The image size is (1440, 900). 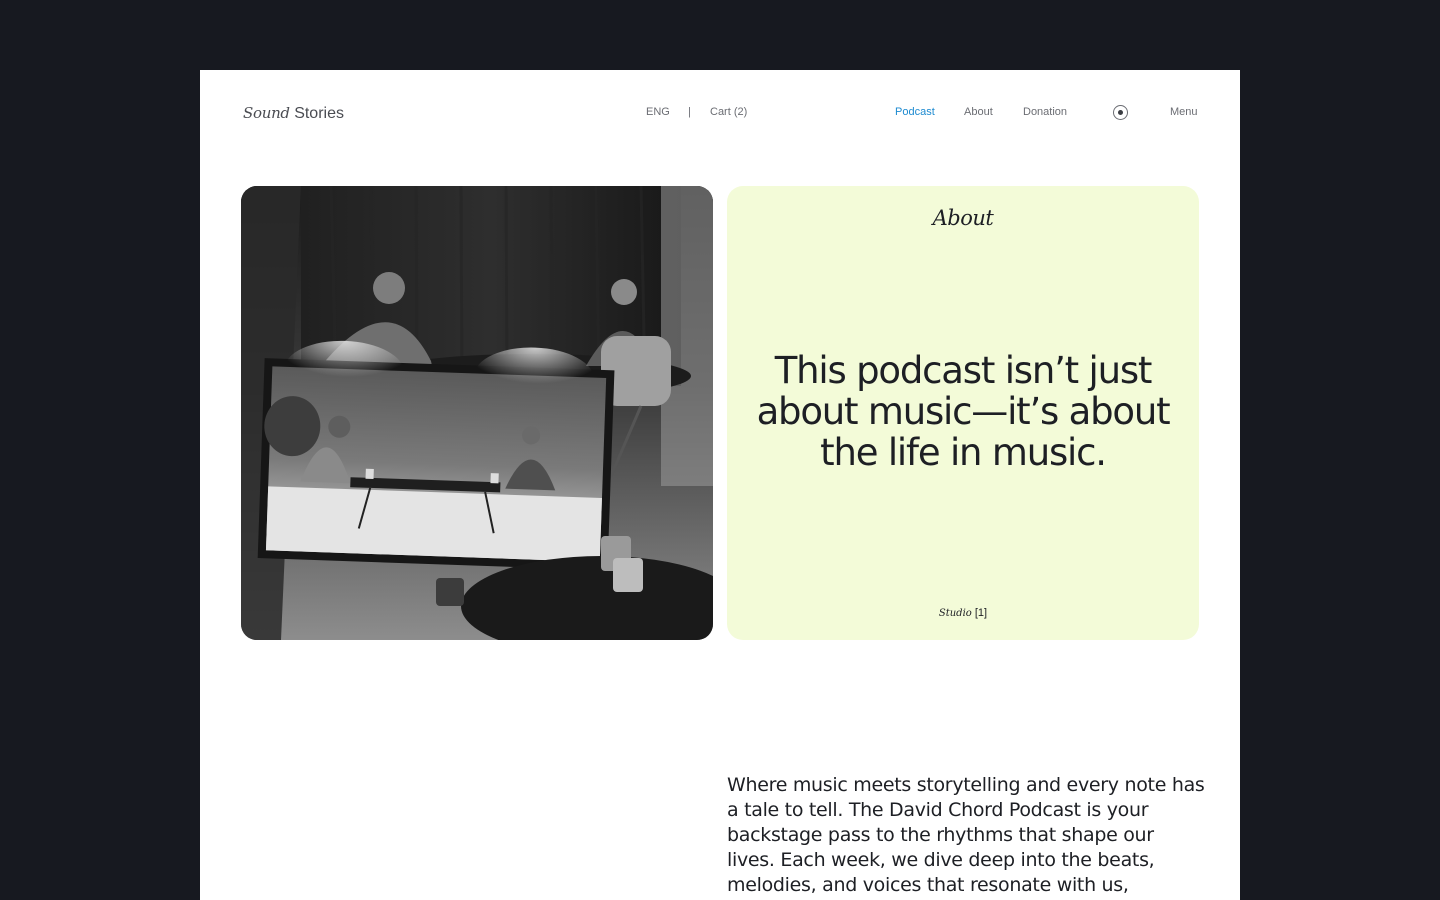 I want to click on nav-item-podcast: Podcast, so click(x=915, y=112).